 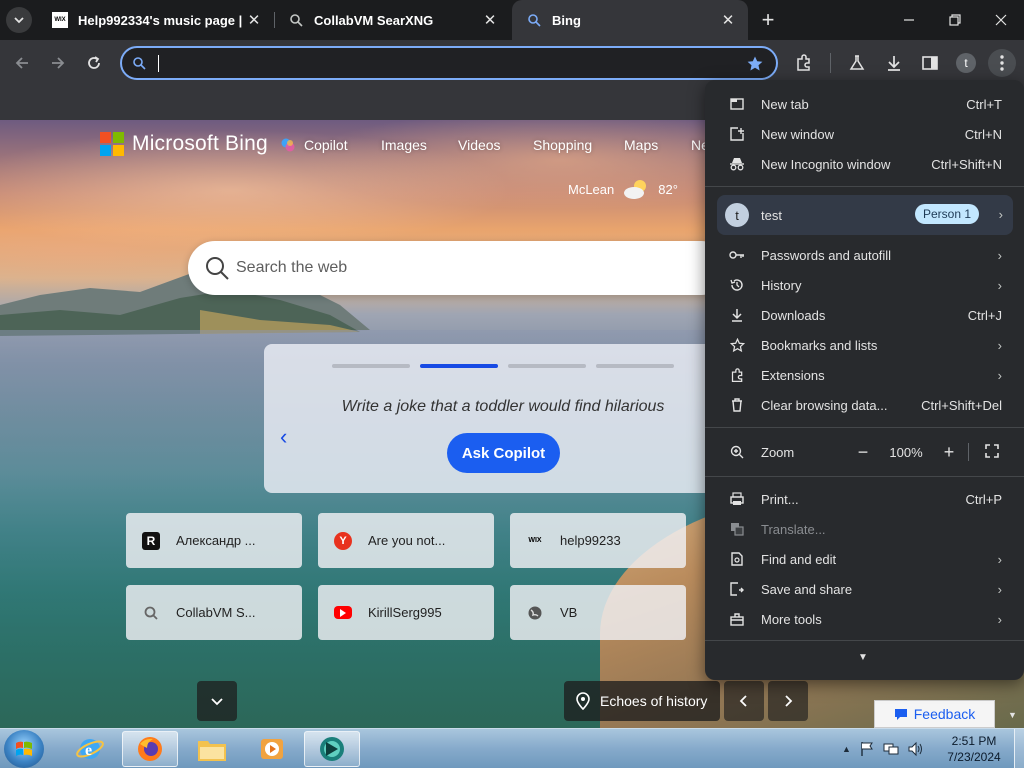 I want to click on menu-item-new-window: New window Ctrl+N, so click(x=864, y=134).